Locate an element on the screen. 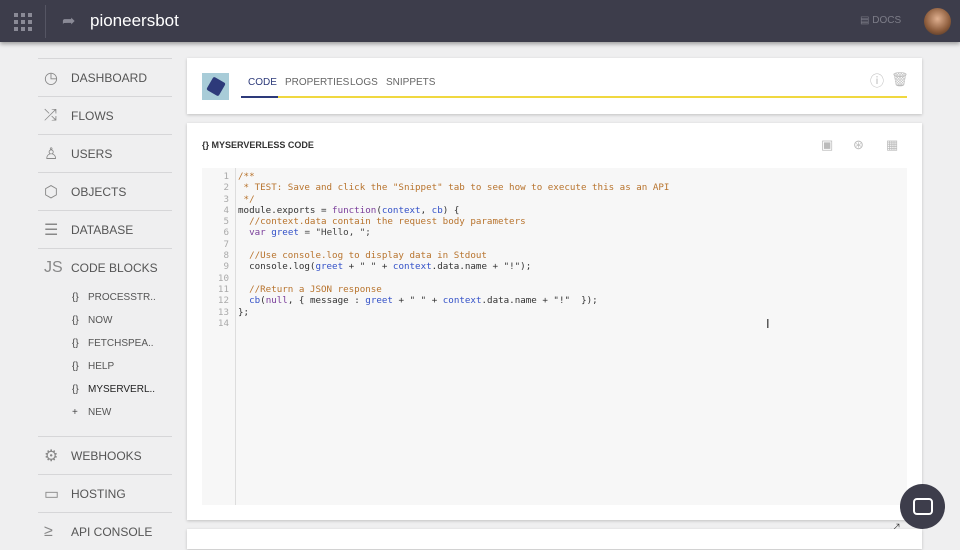 Image resolution: width=960 pixels, height=550 pixels. sidebar-subitem: {} MYSERVERL.. is located at coordinates (105, 389).